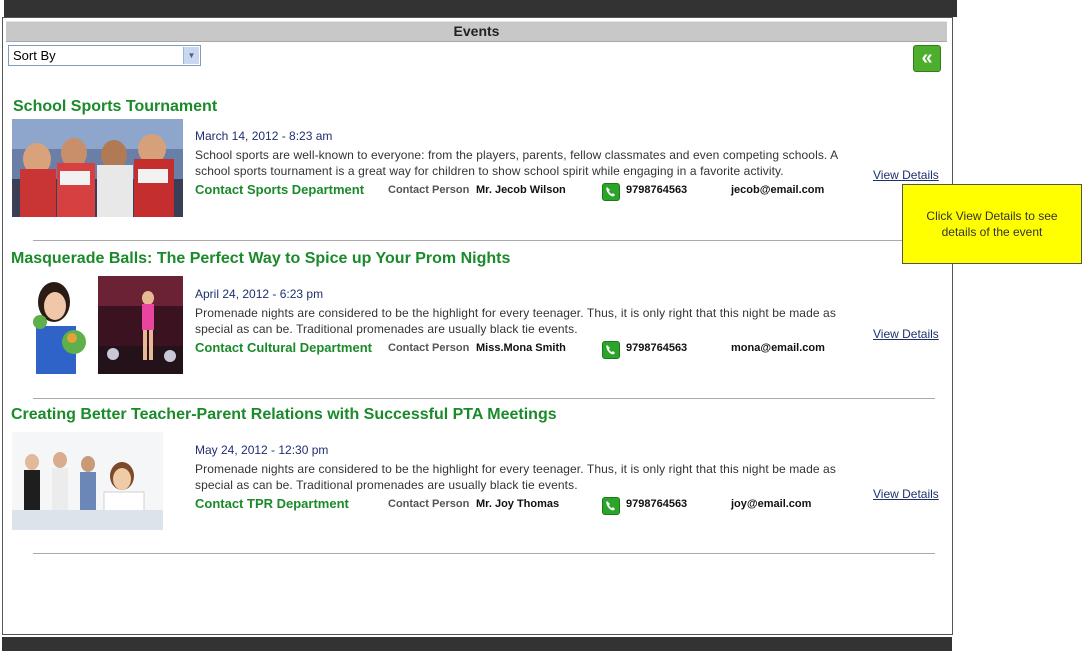 Image resolution: width=1084 pixels, height=651 pixels. What do you see at coordinates (34, 55) in the screenshot?
I see `sort-by-value: Sort By` at bounding box center [34, 55].